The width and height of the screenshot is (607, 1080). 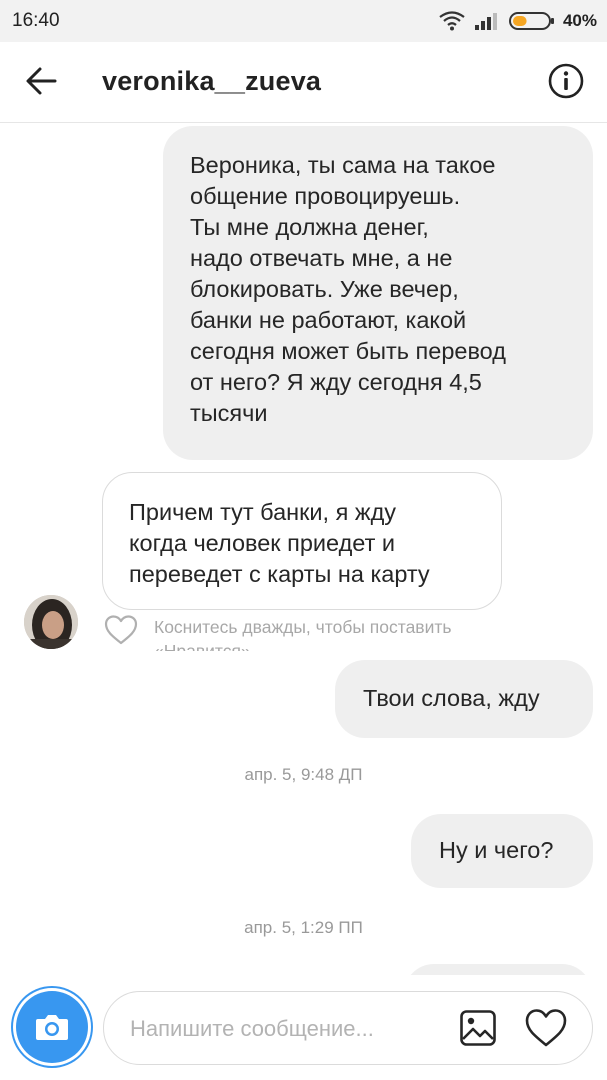 What do you see at coordinates (41, 81) in the screenshot?
I see `arrow-left-icon` at bounding box center [41, 81].